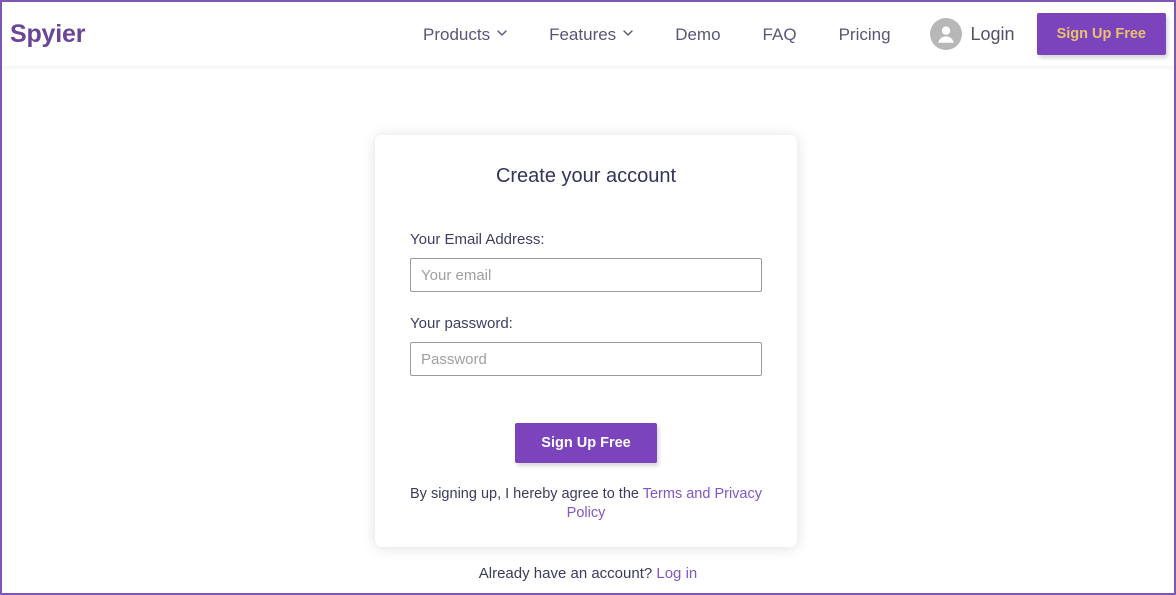  I want to click on page-title: Create your account, so click(586, 176).